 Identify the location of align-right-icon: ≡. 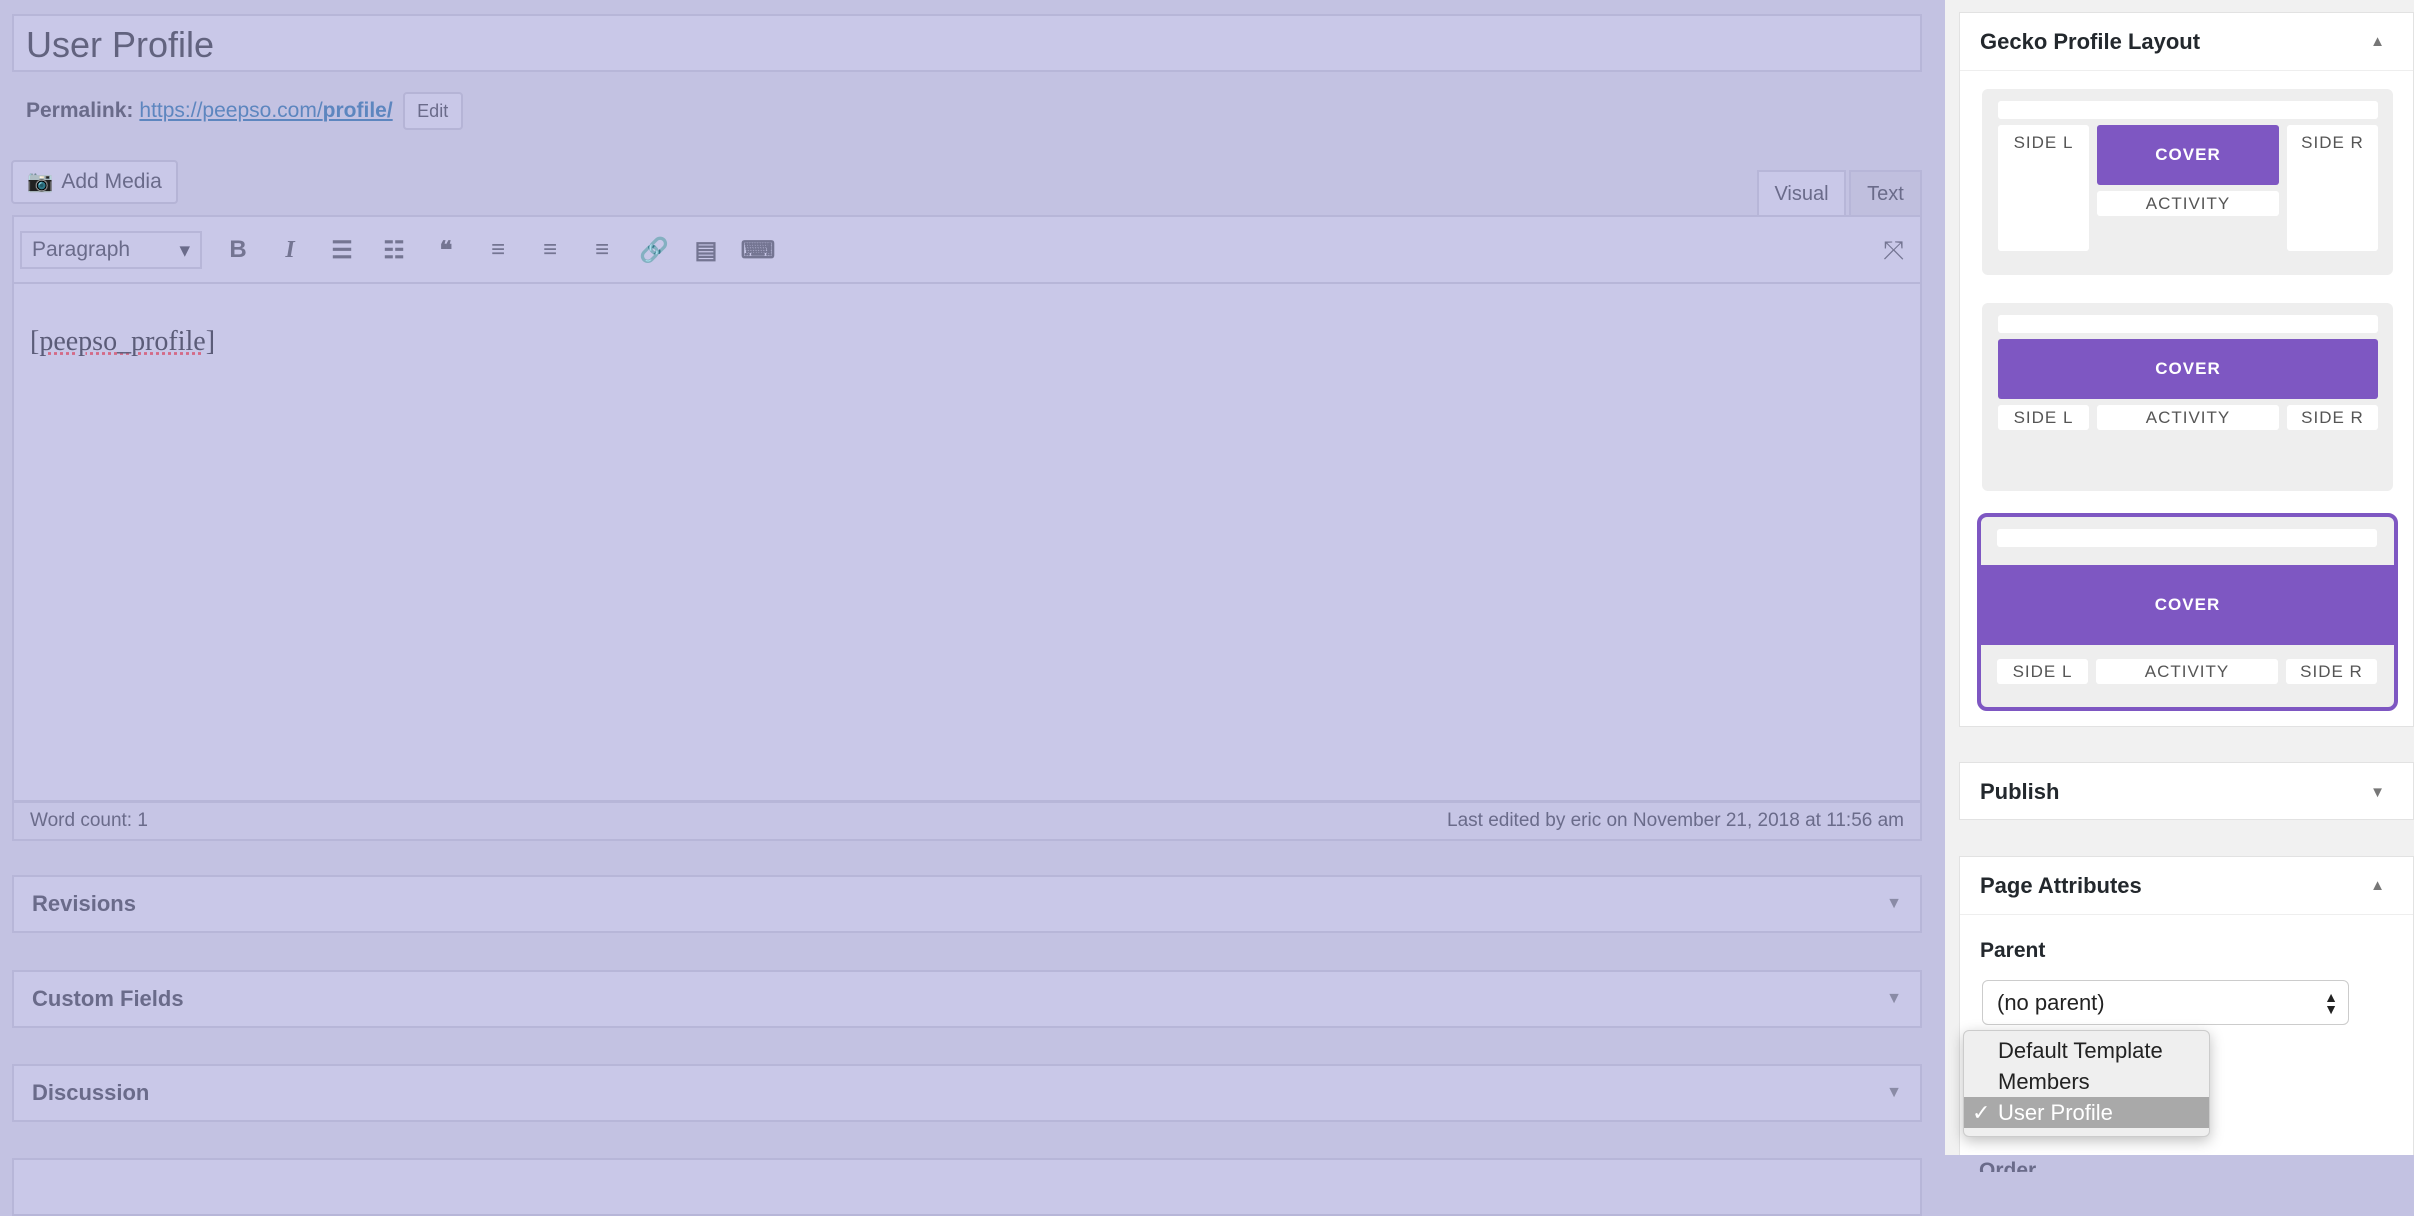
(602, 250).